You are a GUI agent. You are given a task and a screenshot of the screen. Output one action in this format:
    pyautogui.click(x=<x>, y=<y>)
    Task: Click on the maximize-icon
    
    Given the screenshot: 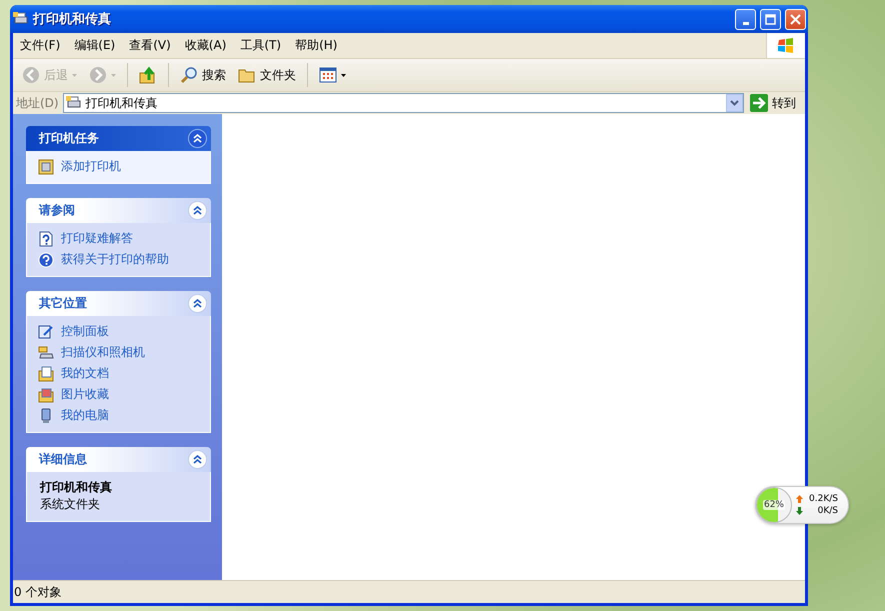 What is the action you would take?
    pyautogui.click(x=770, y=19)
    